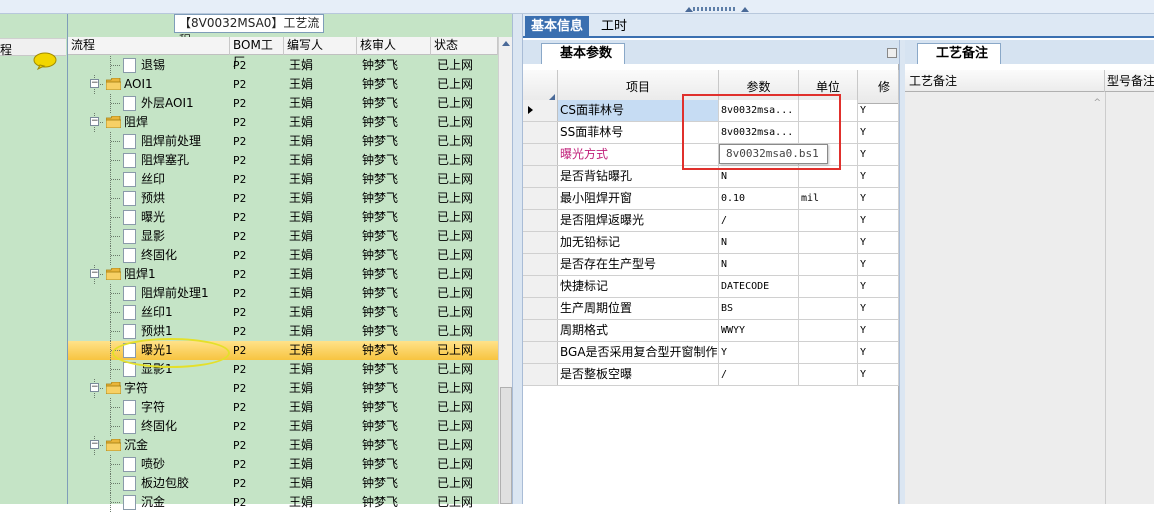 The width and height of the screenshot is (1154, 512). What do you see at coordinates (283, 236) in the screenshot?
I see `tree-row: 显影 P2 王娟 钟梦飞 已上网` at bounding box center [283, 236].